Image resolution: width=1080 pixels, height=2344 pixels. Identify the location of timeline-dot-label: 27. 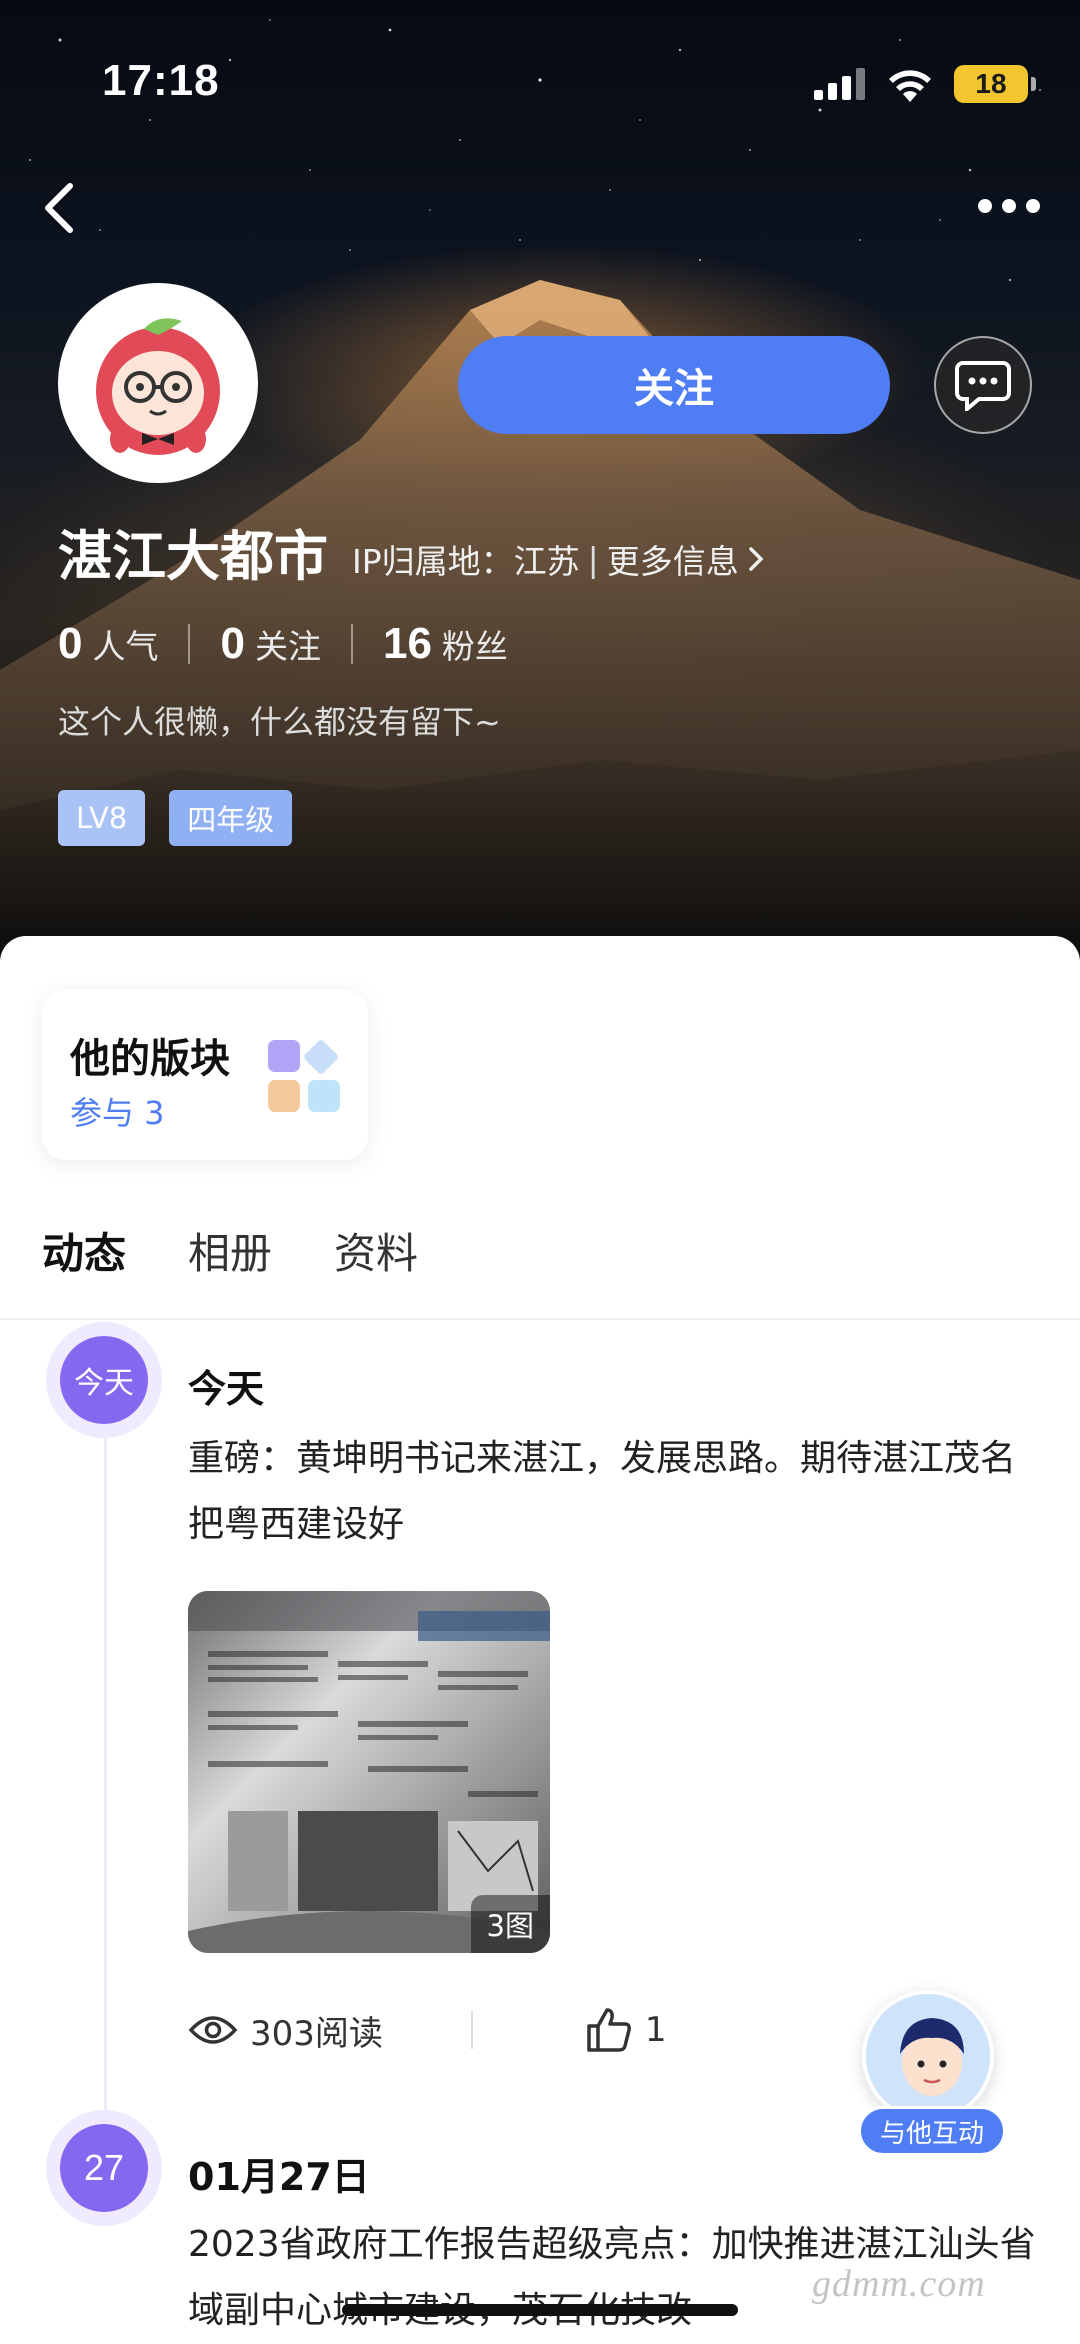
(104, 2168).